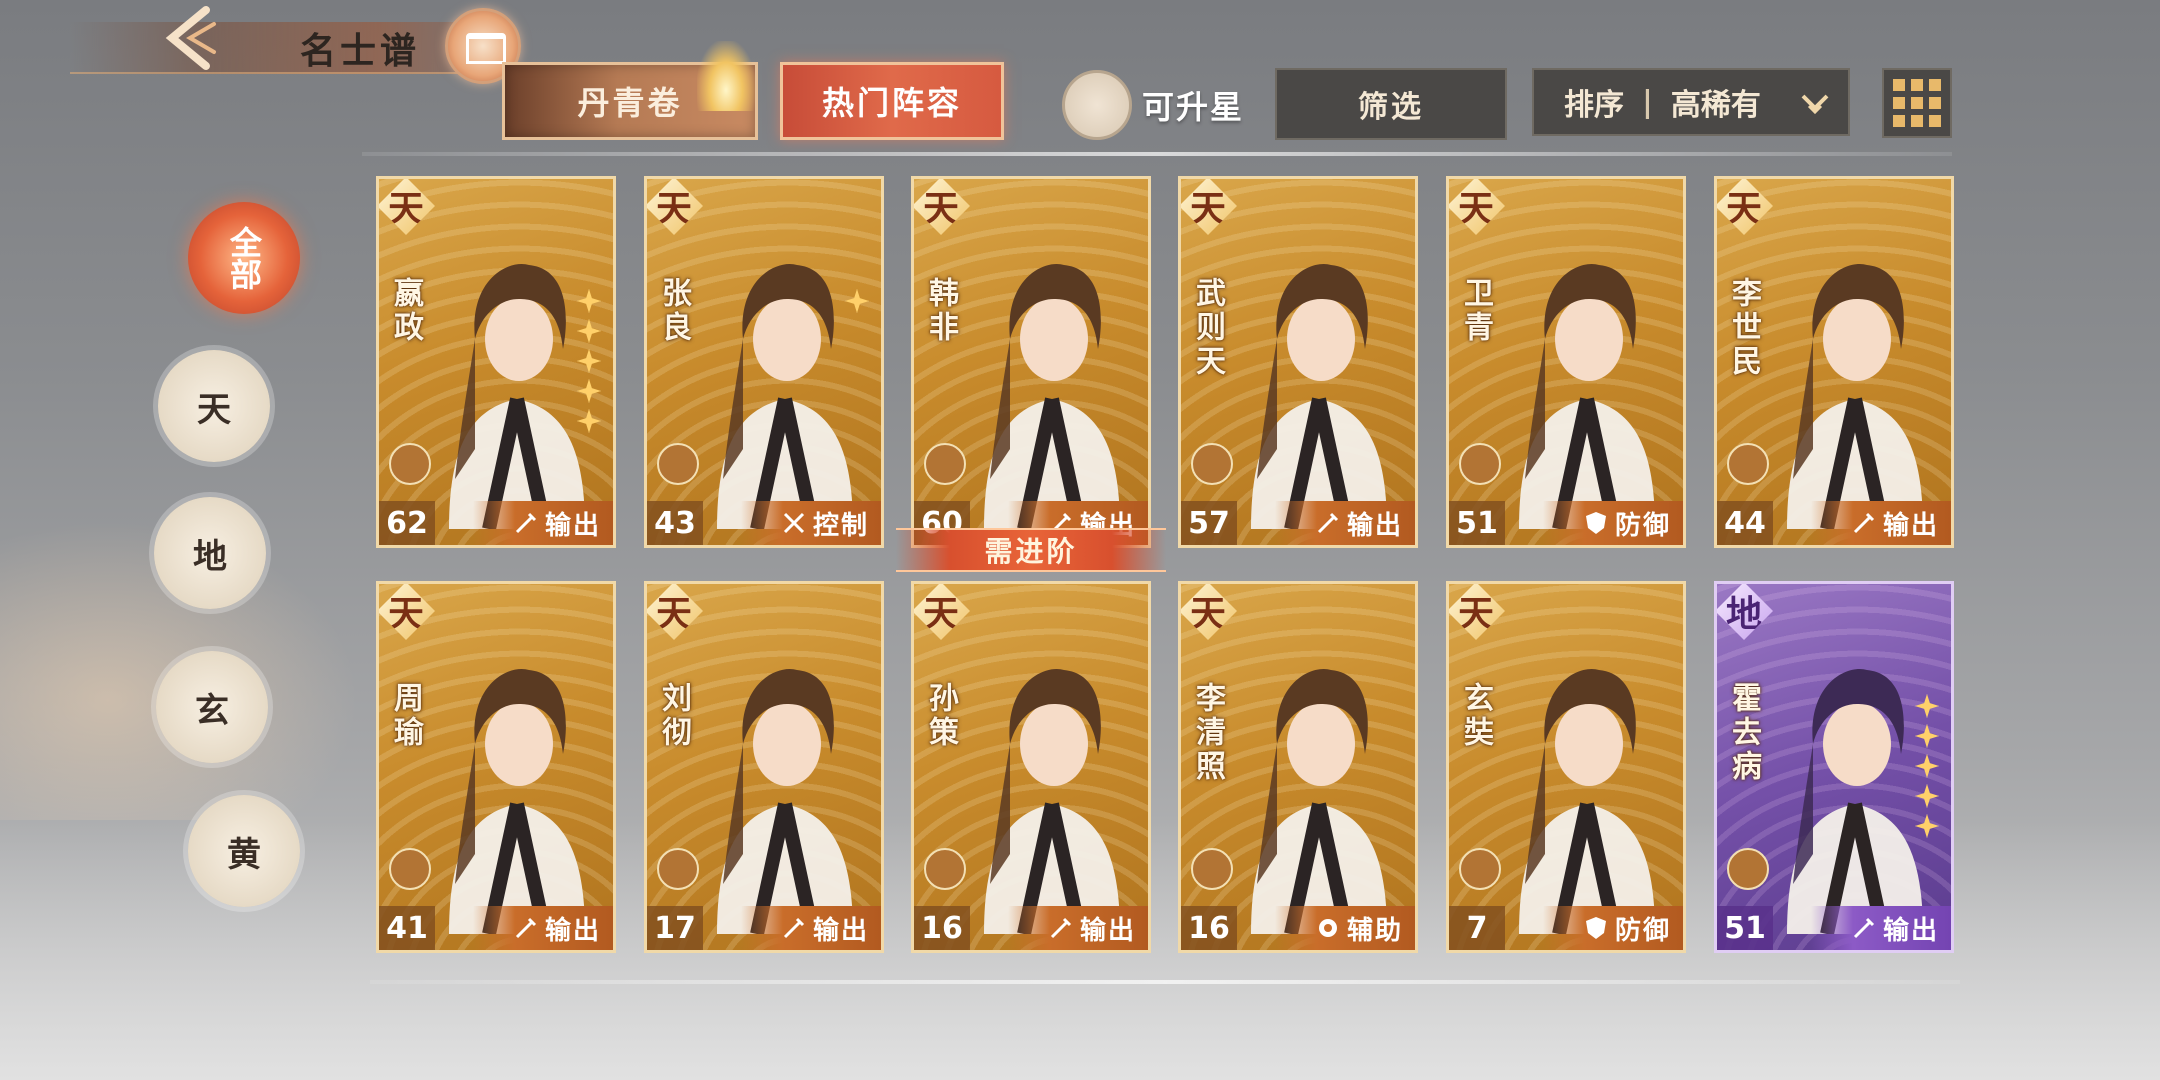 This screenshot has height=1080, width=2160. Describe the element at coordinates (360, 51) in the screenshot. I see `page-title: 名士谱` at that location.